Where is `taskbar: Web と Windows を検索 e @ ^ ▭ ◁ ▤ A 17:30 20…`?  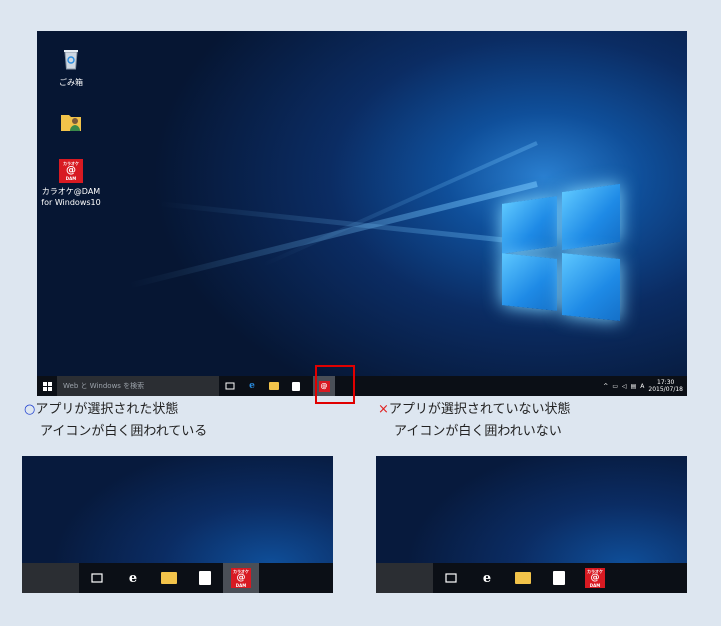
taskbar: Web と Windows を検索 e @ ^ ▭ ◁ ▤ A 17:30 20… is located at coordinates (362, 386).